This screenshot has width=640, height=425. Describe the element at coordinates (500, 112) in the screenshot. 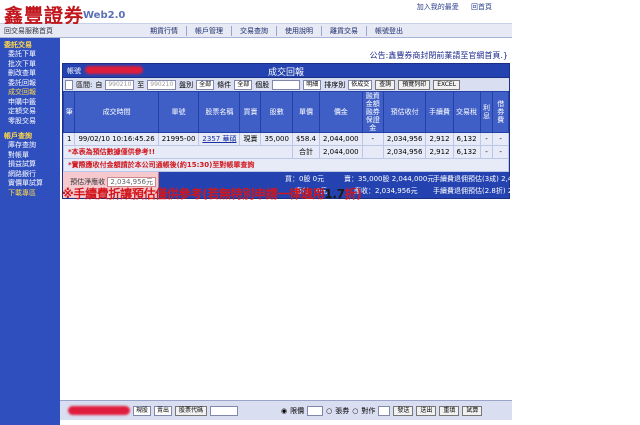

I see `col-borrow-fee: 借券費` at that location.